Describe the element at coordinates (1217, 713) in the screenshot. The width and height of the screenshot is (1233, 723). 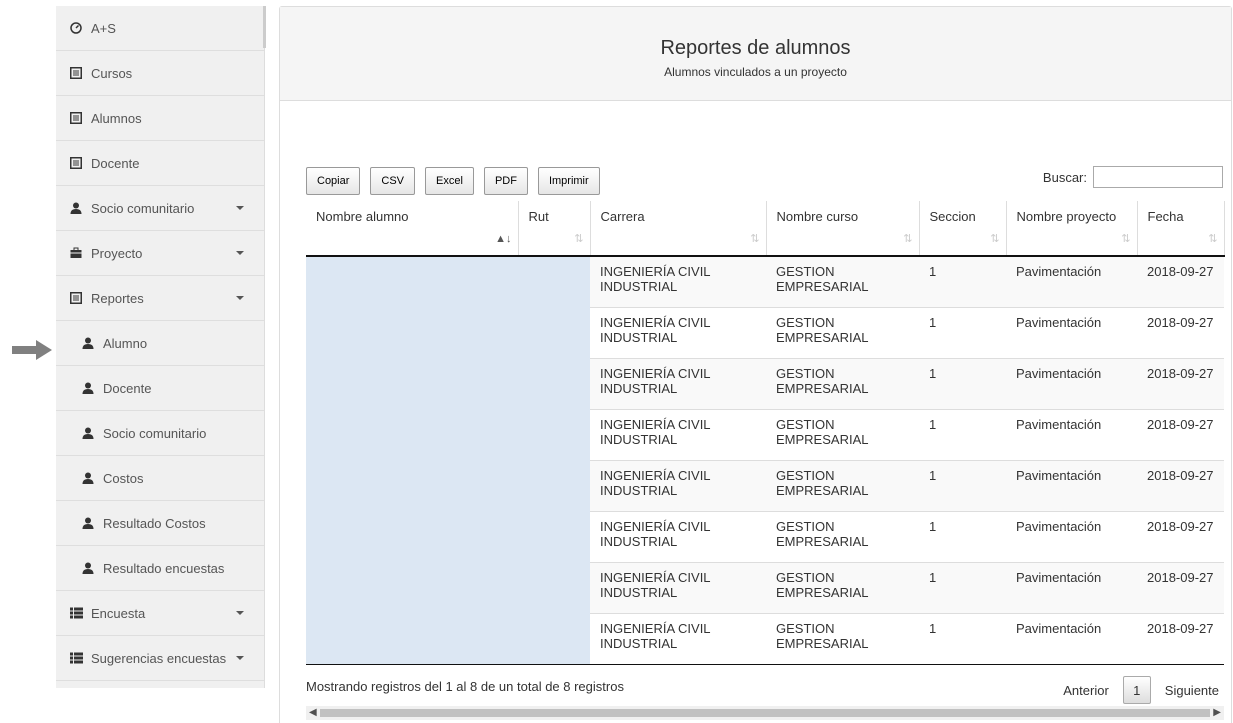
I see `scroll-right-icon: ▶` at that location.